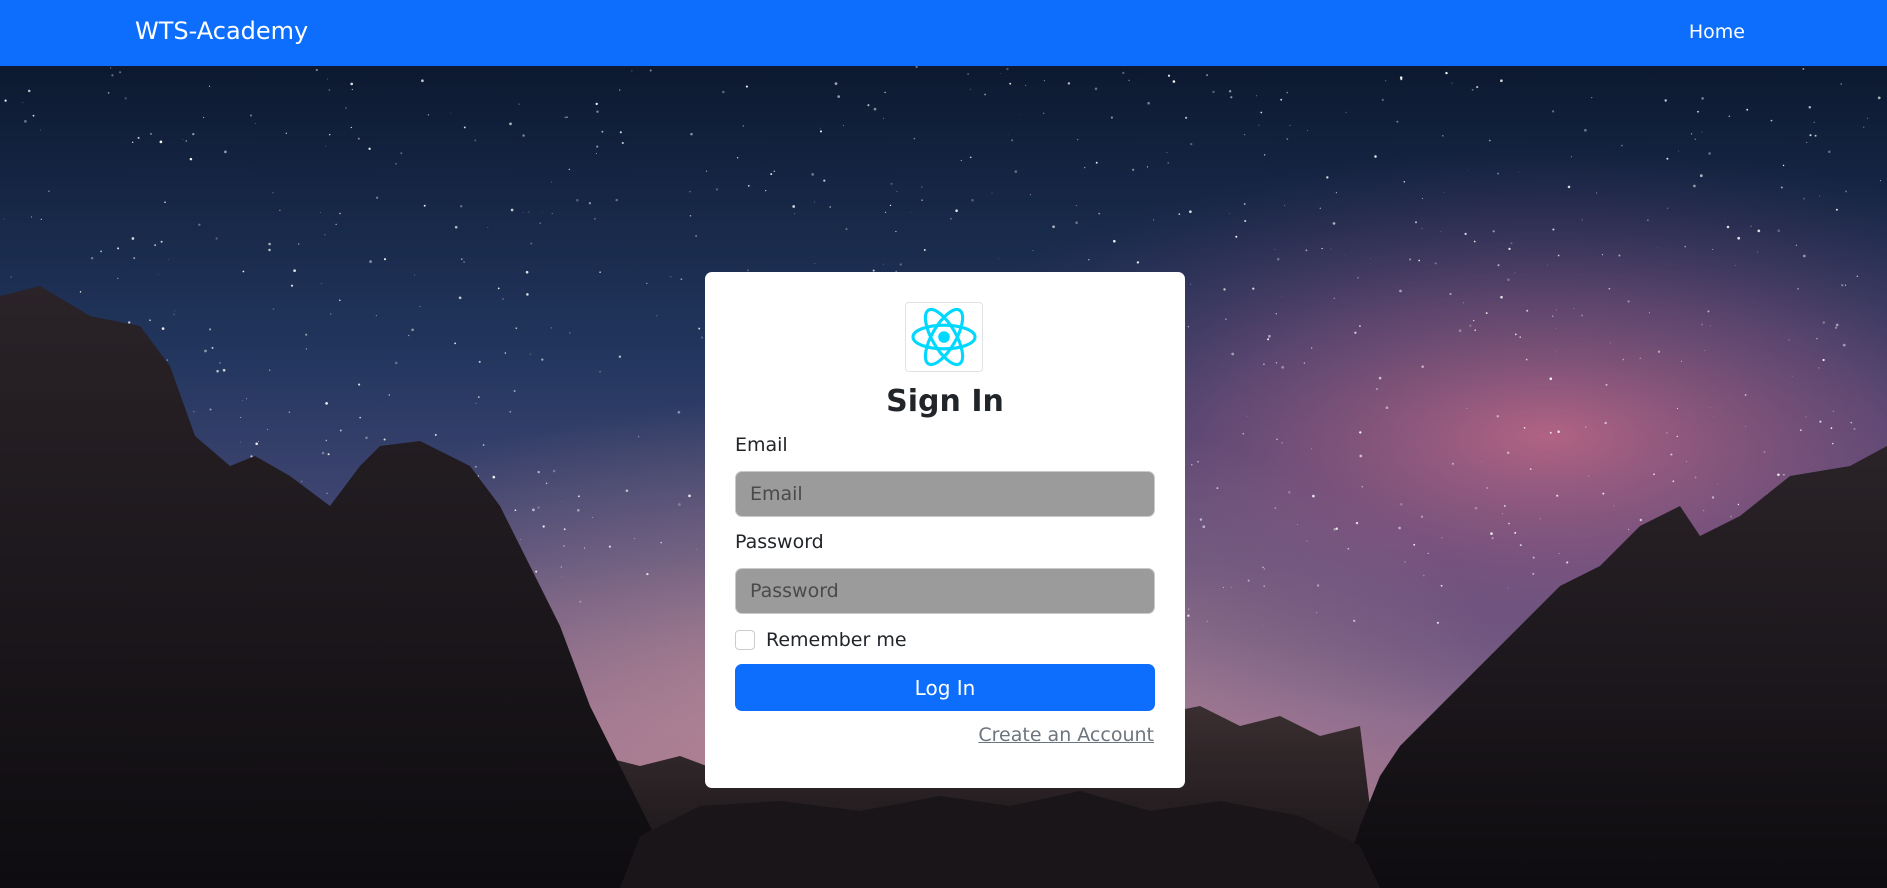 This screenshot has height=888, width=1887. Describe the element at coordinates (943, 33) in the screenshot. I see `navbar: WTS-Academy Home` at that location.